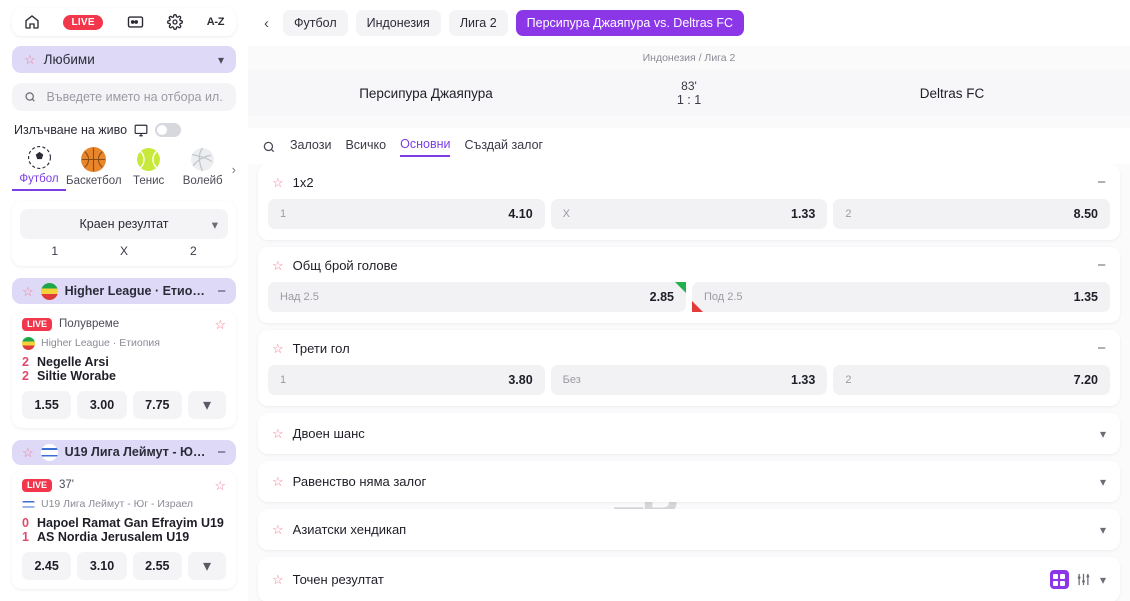 The width and height of the screenshot is (1130, 601). Describe the element at coordinates (972, 380) in the screenshot. I see `selection-2: 2 7.20` at that location.